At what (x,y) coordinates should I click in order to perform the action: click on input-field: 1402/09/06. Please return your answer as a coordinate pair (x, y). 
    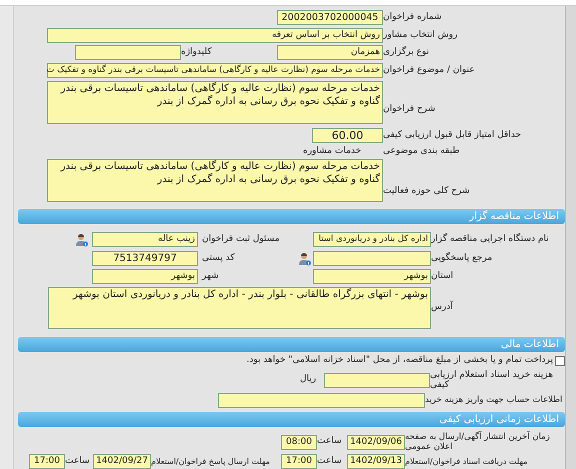
    Looking at the image, I should click on (376, 442).